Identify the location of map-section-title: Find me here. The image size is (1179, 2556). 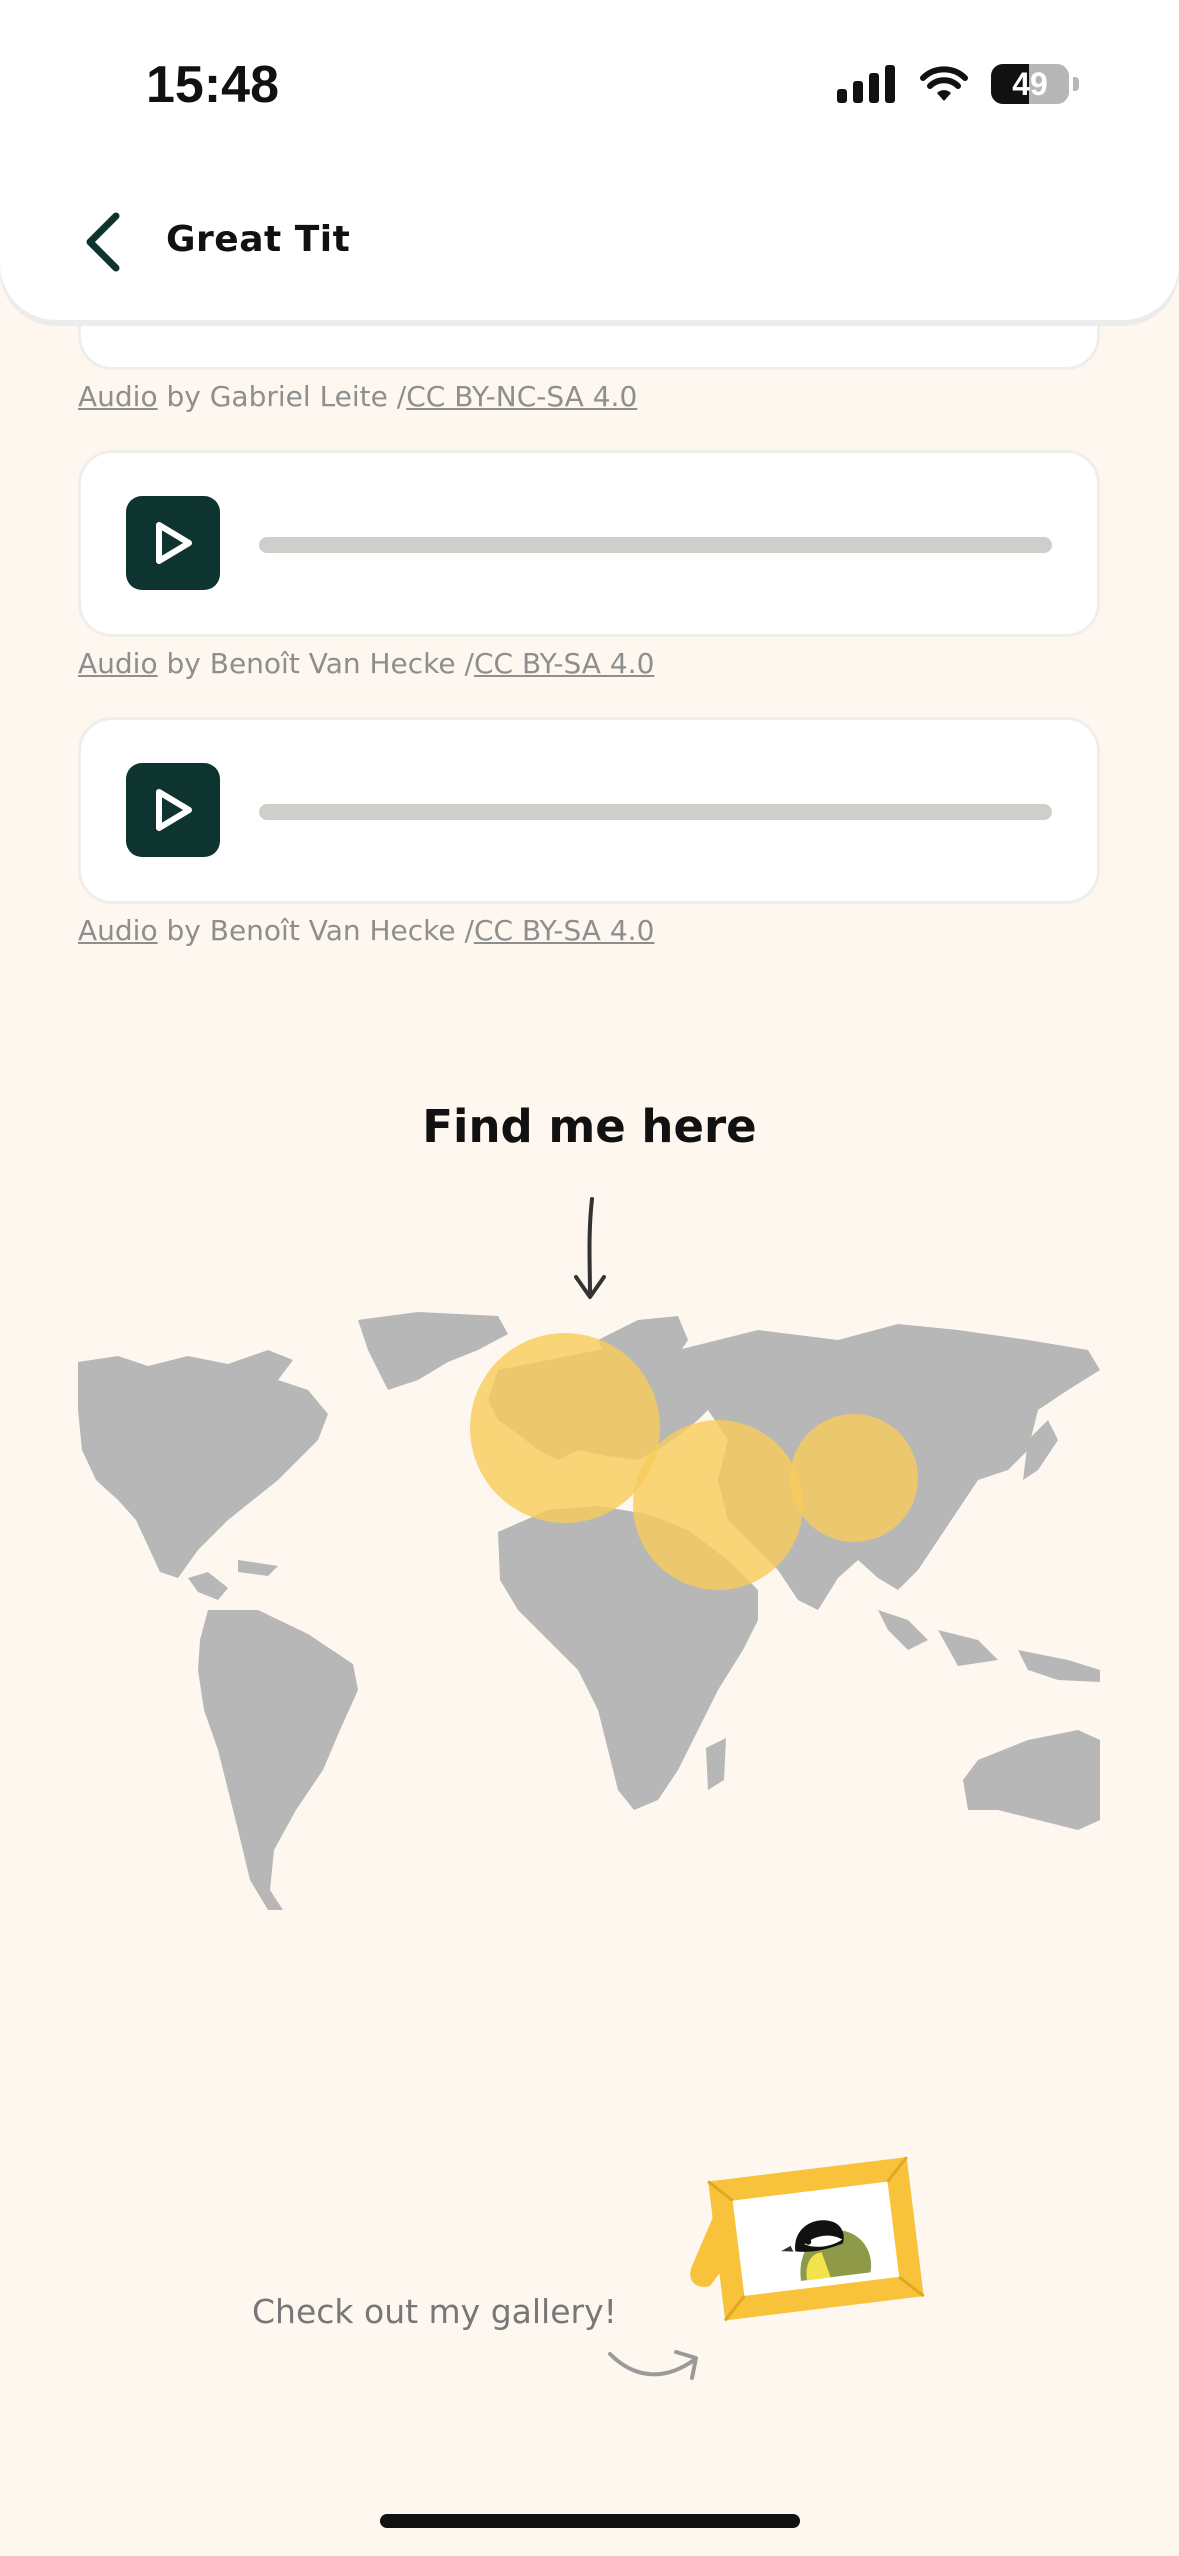
(589, 1126).